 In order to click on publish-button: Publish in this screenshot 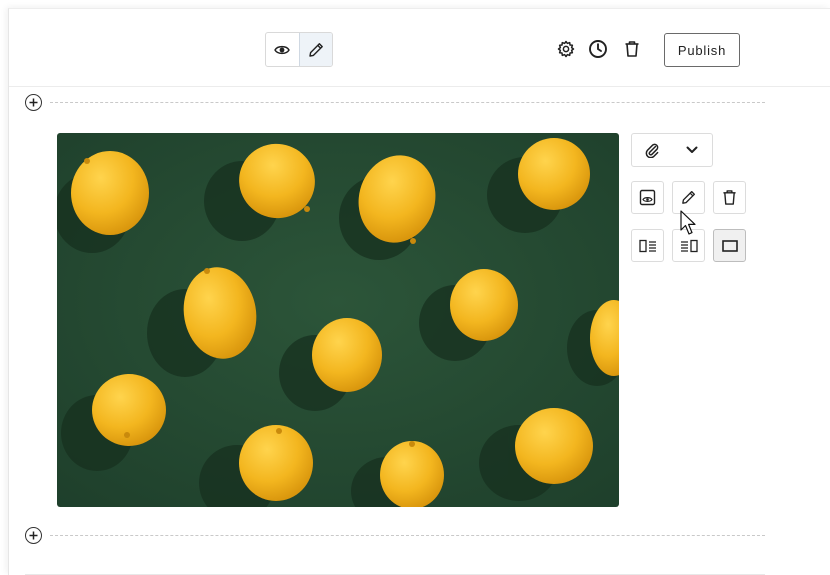, I will do `click(702, 50)`.